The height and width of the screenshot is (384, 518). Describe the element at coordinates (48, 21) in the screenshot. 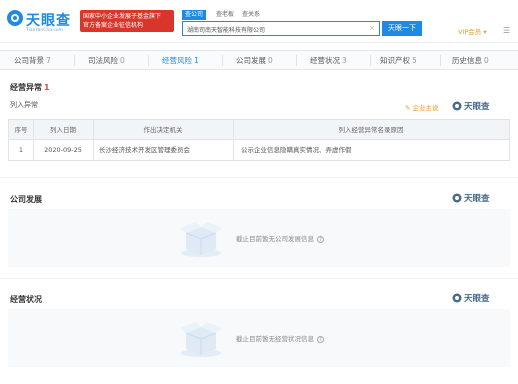

I see `logo-text: 天眼查` at that location.